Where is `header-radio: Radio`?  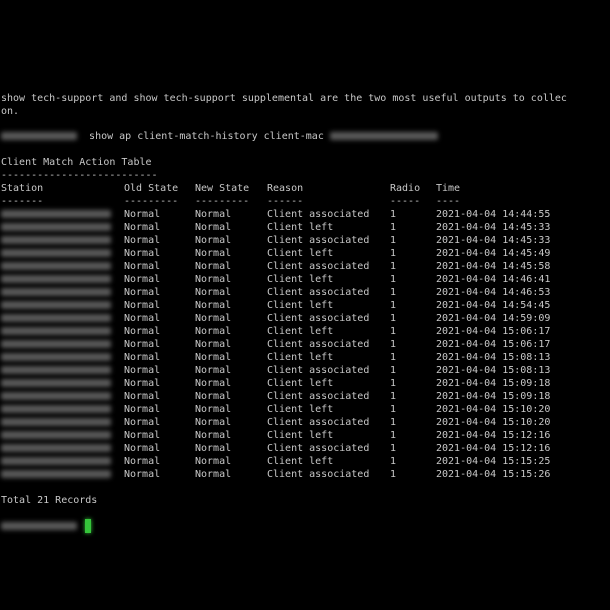 header-radio: Radio is located at coordinates (405, 188).